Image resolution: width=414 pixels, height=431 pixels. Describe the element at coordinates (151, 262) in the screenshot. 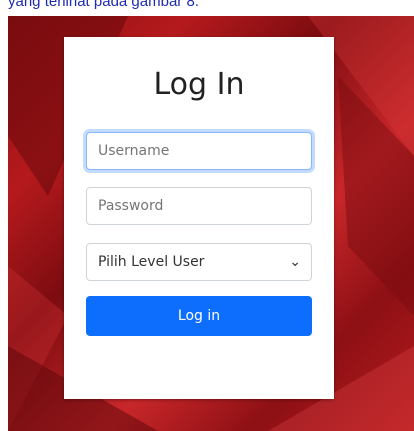

I see `level-user-select-value: Pilih Level User` at that location.